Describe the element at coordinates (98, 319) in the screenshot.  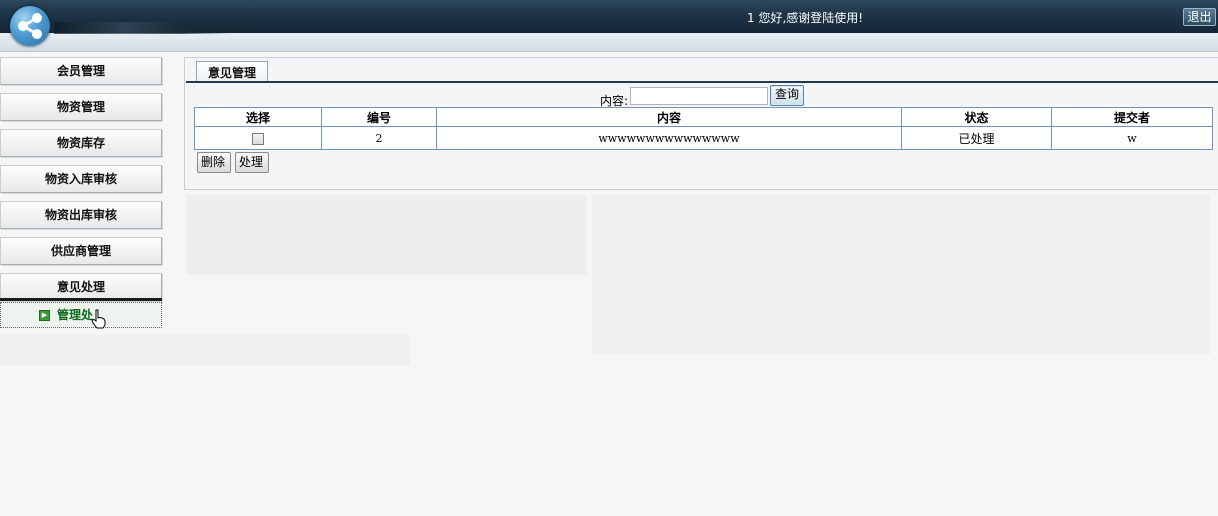
I see `hand-pointer-icon` at that location.